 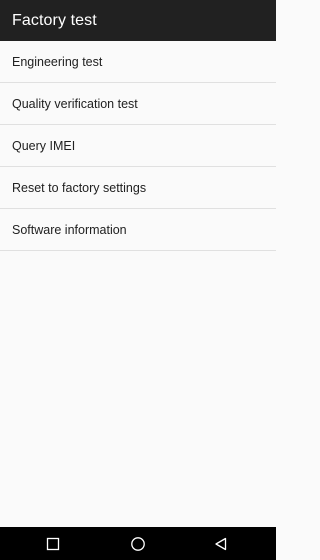 I want to click on back-triangle-icon, so click(x=221, y=543).